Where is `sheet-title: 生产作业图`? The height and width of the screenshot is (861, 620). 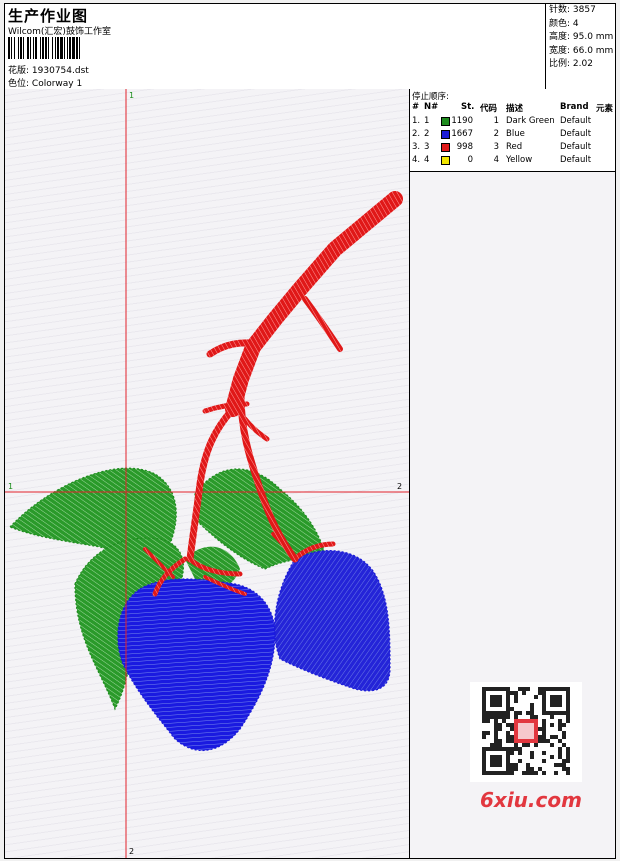
sheet-title: 生产作业图 is located at coordinates (48, 16).